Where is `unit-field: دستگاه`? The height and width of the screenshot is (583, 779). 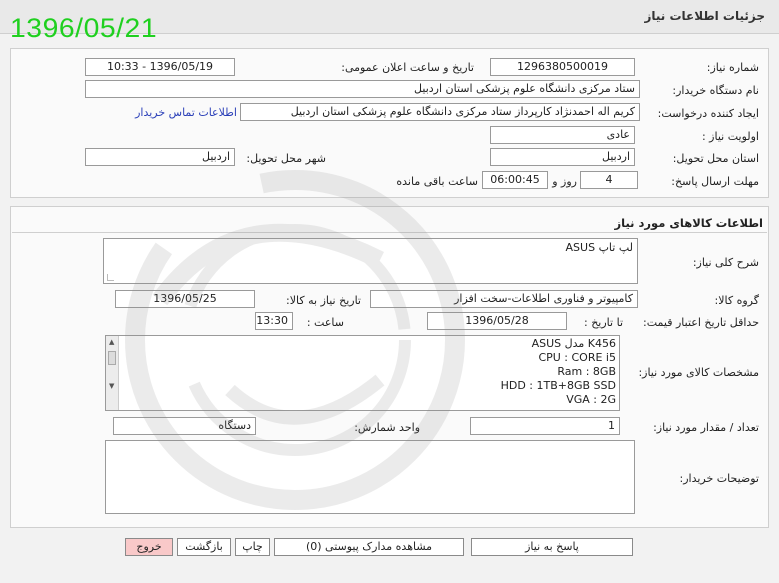 unit-field: دستگاه is located at coordinates (184, 426).